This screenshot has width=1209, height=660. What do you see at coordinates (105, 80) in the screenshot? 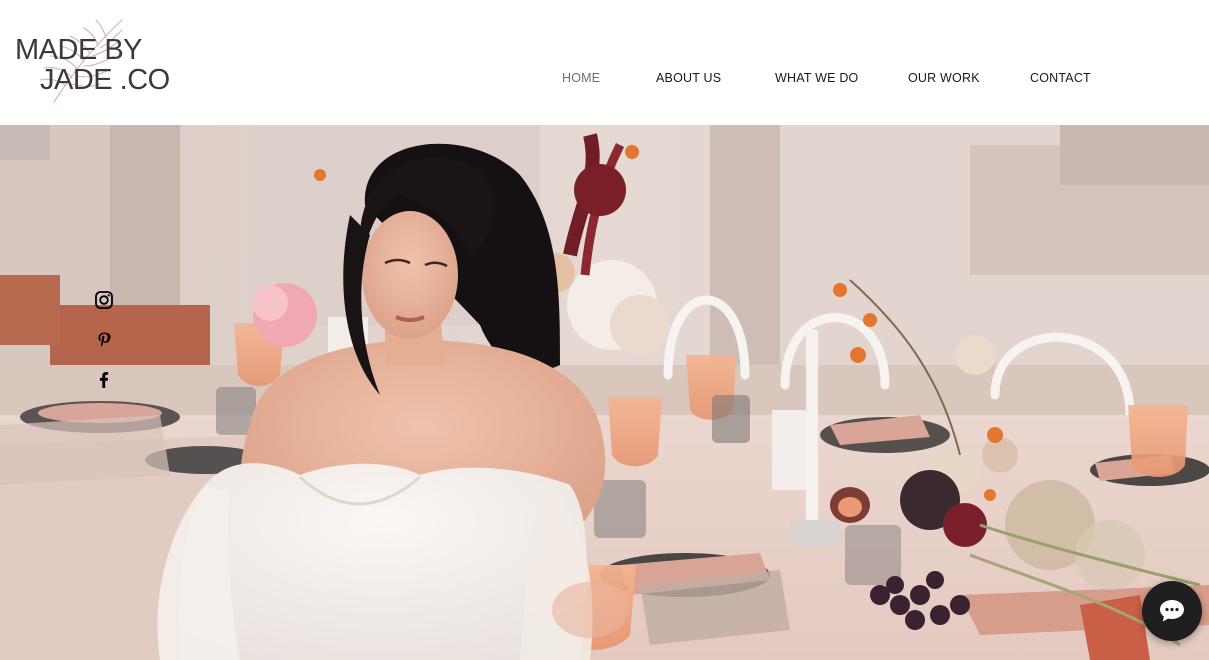
I see `brand-name-line2: JADE .CO` at bounding box center [105, 80].